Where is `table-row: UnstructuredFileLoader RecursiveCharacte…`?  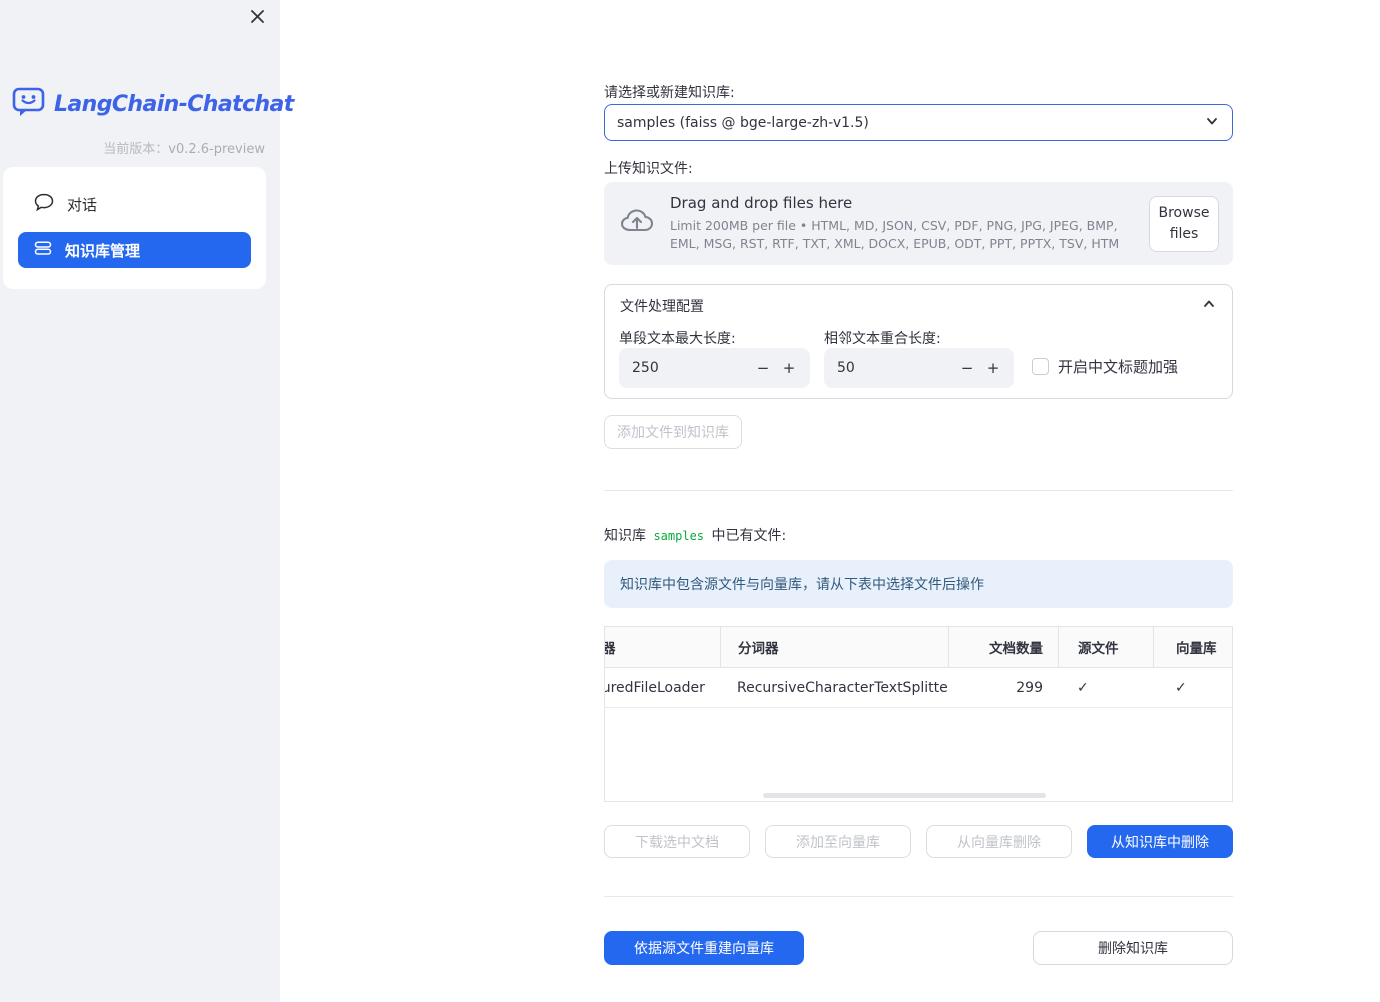 table-row: UnstructuredFileLoader RecursiveCharacte… is located at coordinates (918, 688).